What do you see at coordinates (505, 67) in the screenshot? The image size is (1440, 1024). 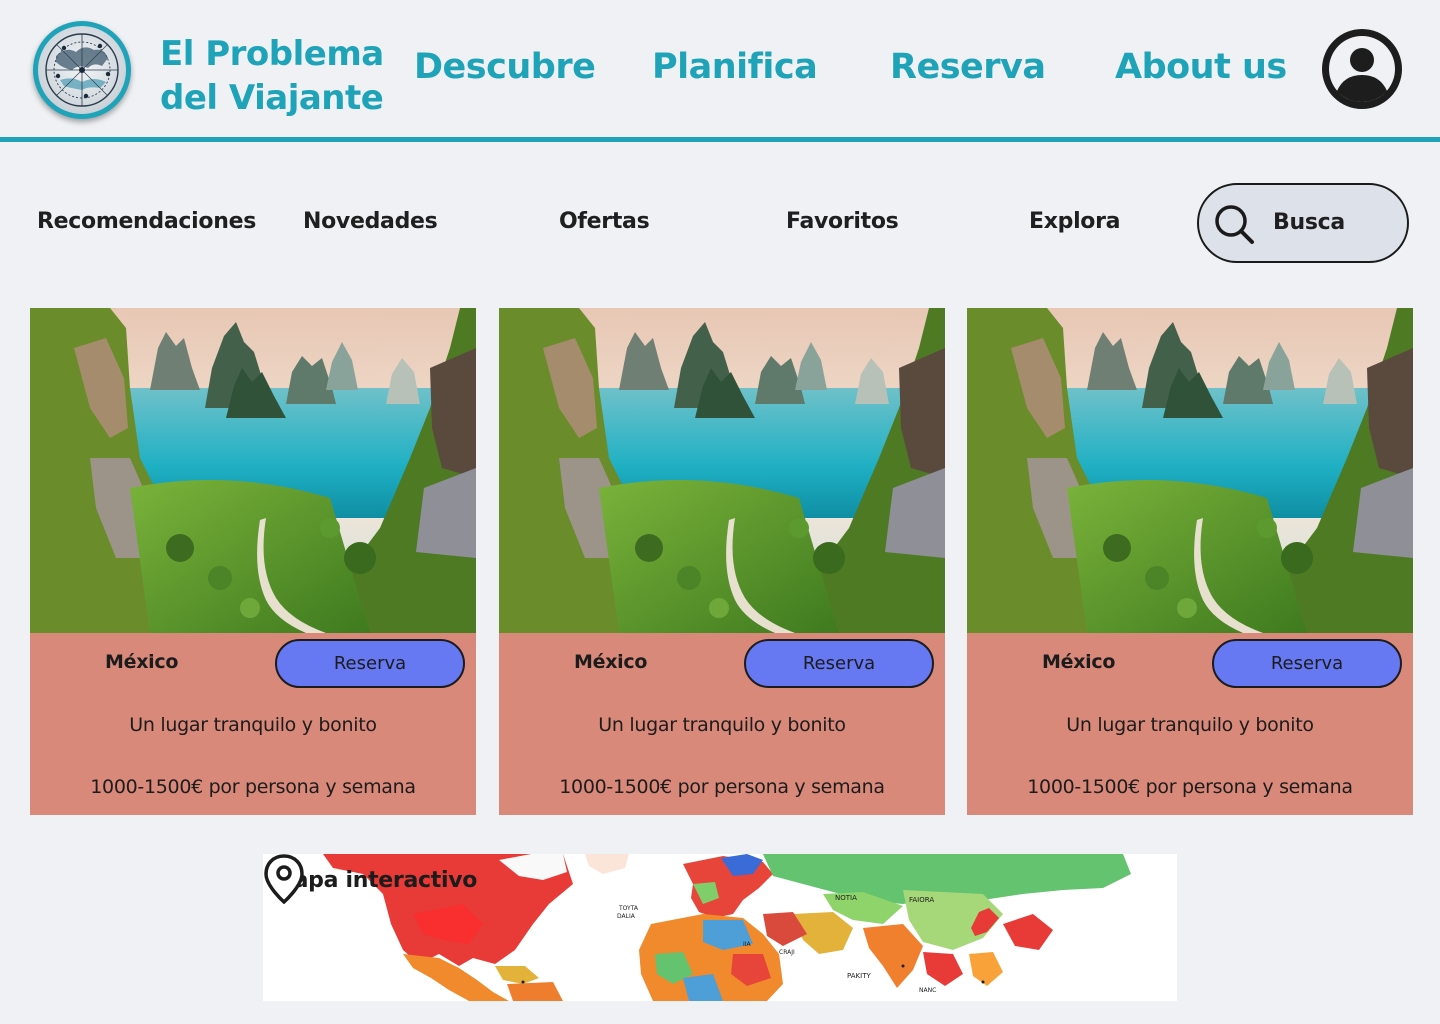 I see `nav-link-descubre: Descubre` at bounding box center [505, 67].